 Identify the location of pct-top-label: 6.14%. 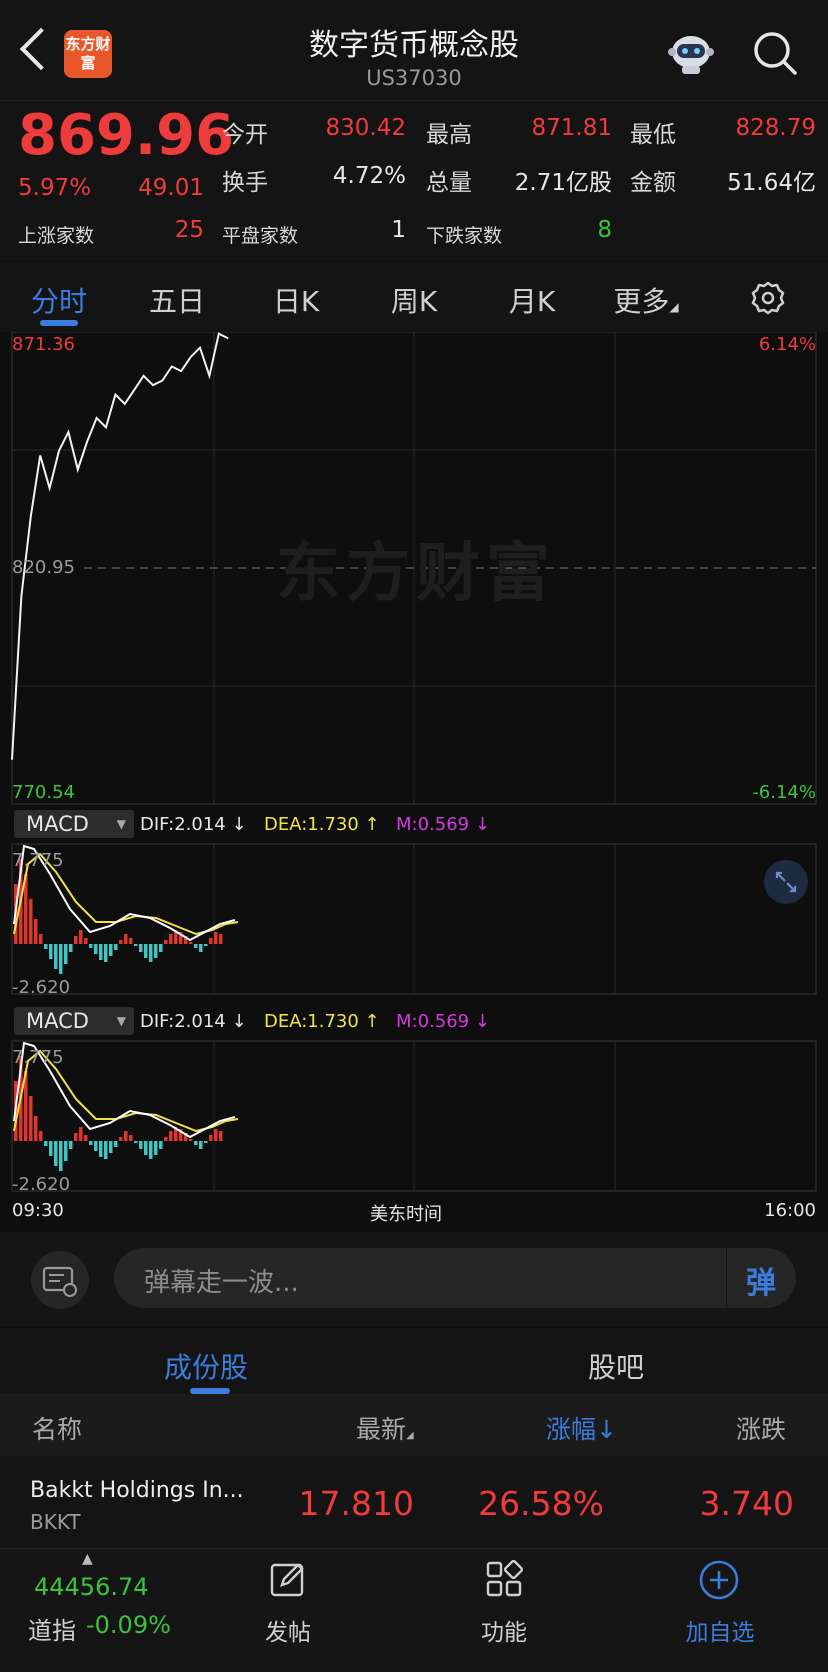
(787, 344).